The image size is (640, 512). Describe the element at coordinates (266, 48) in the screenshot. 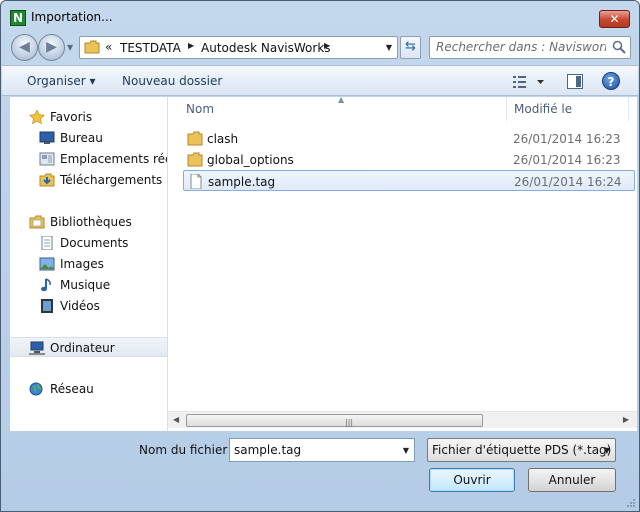

I see `breadcrumb-navisworks: Autodesk NavisWorks` at that location.